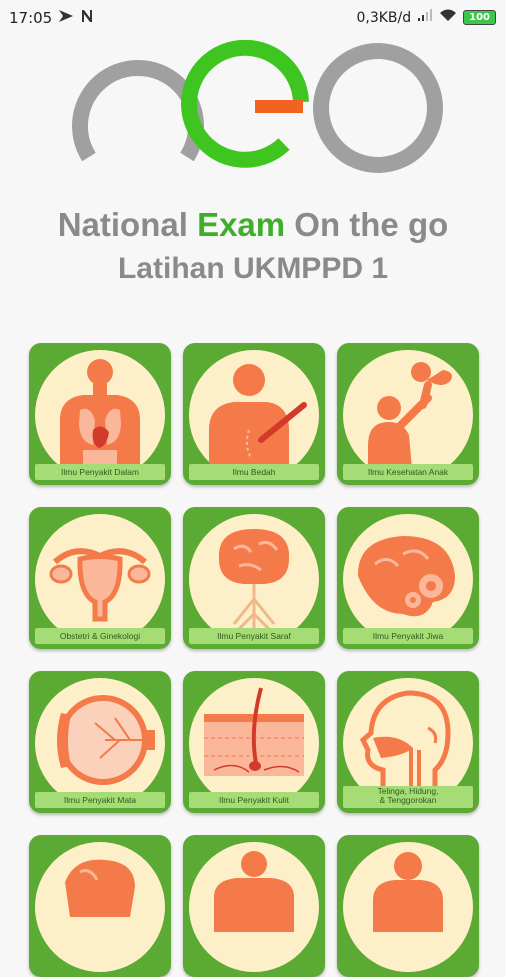  Describe the element at coordinates (408, 636) in the screenshot. I see `category-label: Ilmu Penyakit Jiwa` at that location.